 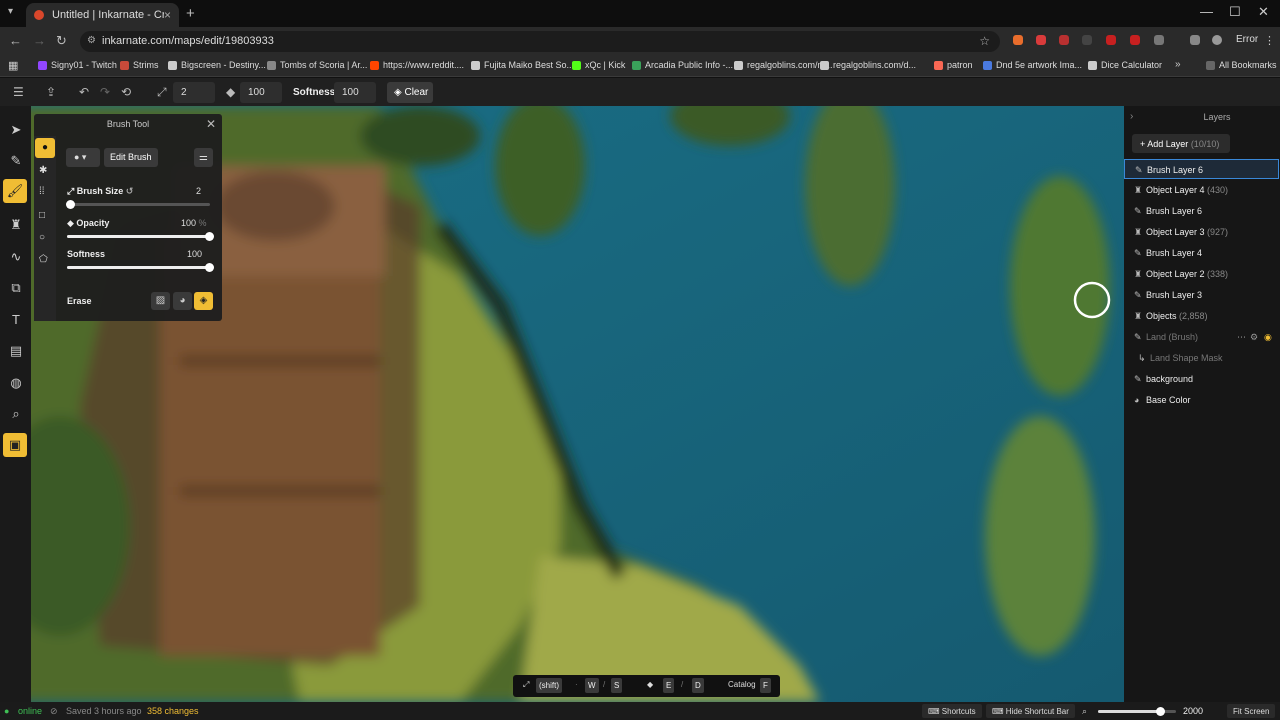 What do you see at coordinates (1125, 65) in the screenshot?
I see `bookmark-item: Dice Calculator` at bounding box center [1125, 65].